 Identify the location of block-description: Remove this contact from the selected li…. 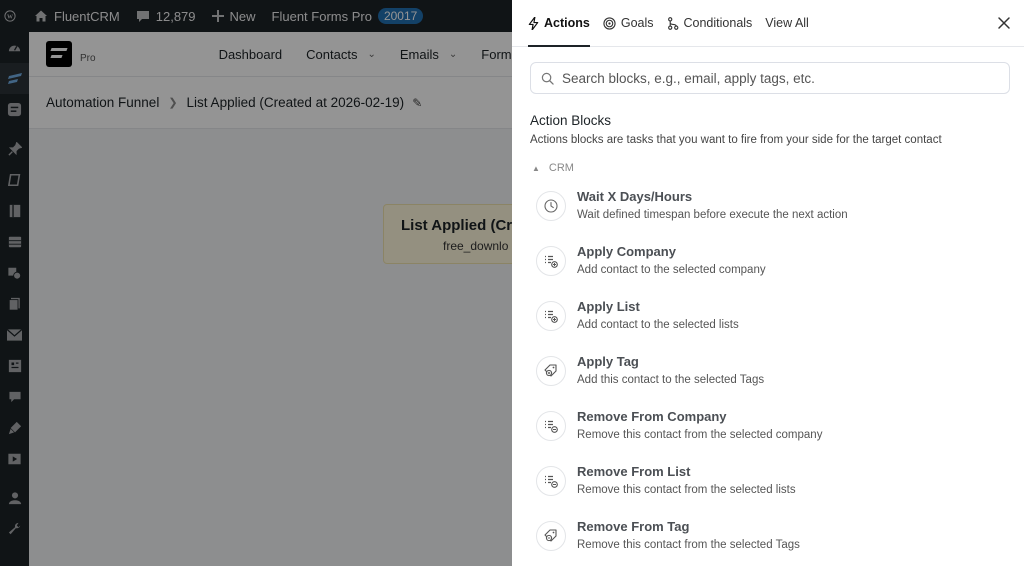
(686, 490).